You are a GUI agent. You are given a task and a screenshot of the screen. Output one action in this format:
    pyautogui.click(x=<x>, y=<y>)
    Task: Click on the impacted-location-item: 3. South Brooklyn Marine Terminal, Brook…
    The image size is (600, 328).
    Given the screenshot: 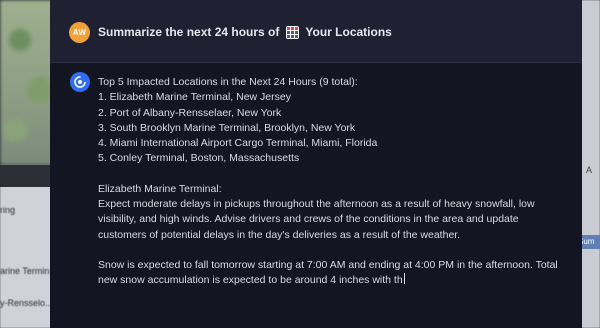 What is the action you would take?
    pyautogui.click(x=227, y=127)
    